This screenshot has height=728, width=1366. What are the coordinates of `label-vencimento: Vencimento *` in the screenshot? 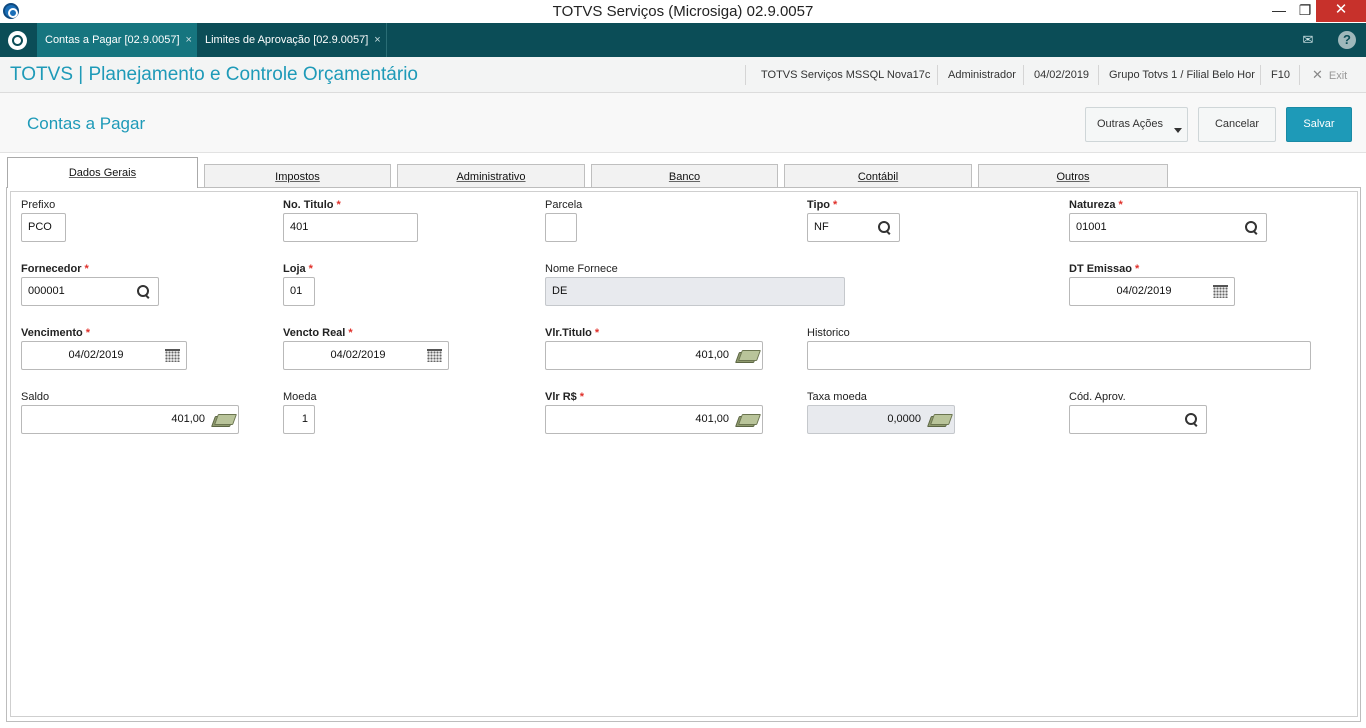 It's located at (55, 333).